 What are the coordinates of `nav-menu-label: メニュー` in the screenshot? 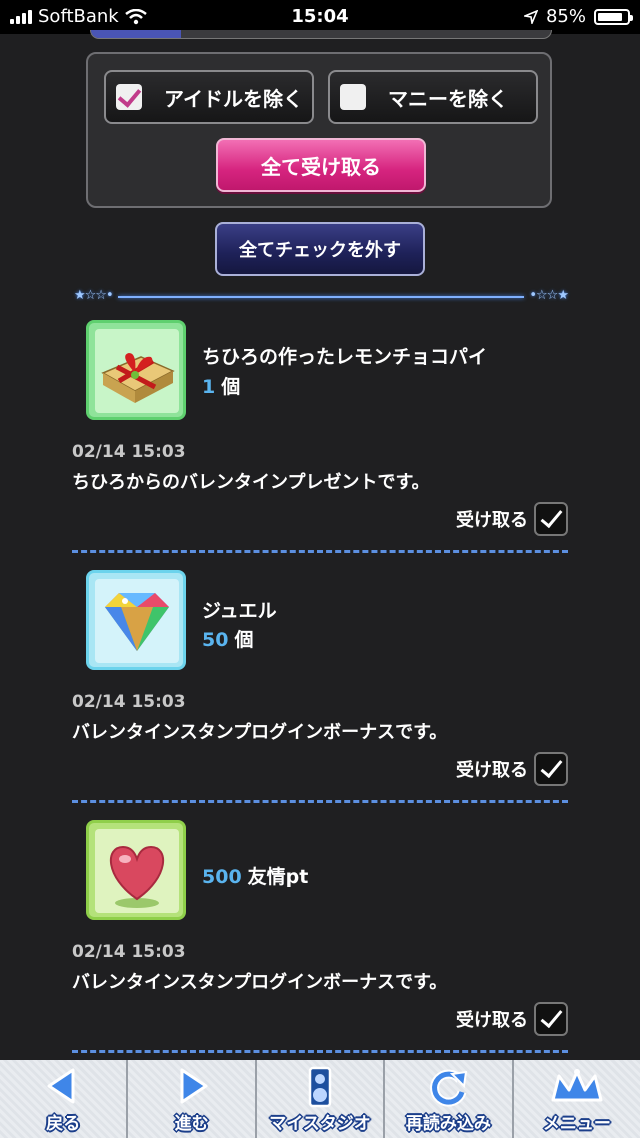 It's located at (576, 1124).